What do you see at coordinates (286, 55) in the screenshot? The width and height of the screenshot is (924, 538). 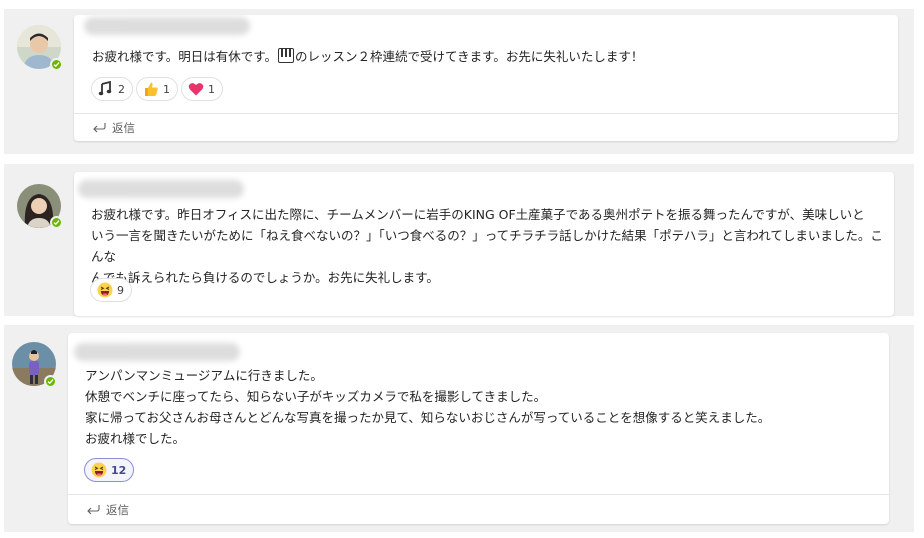 I see `piano-icon` at bounding box center [286, 55].